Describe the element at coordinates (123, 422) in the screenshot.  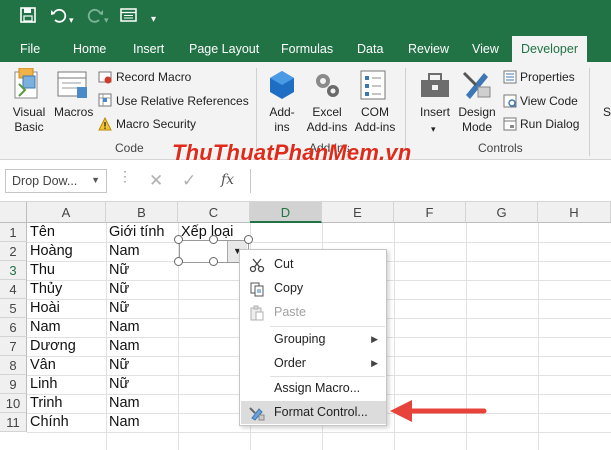
I see `cell-b11: Nam` at that location.